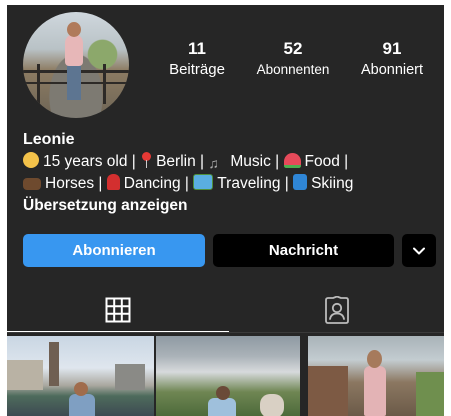 The image size is (451, 416). Describe the element at coordinates (89, 161) in the screenshot. I see `bio-age: 15 years old |` at that location.